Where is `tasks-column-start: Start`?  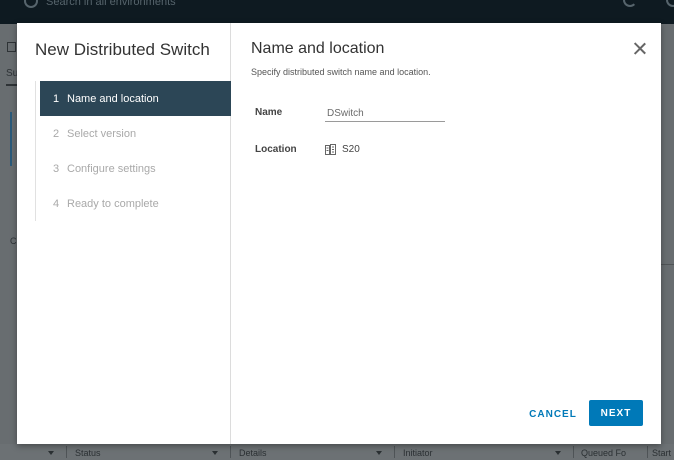 tasks-column-start: Start is located at coordinates (662, 453).